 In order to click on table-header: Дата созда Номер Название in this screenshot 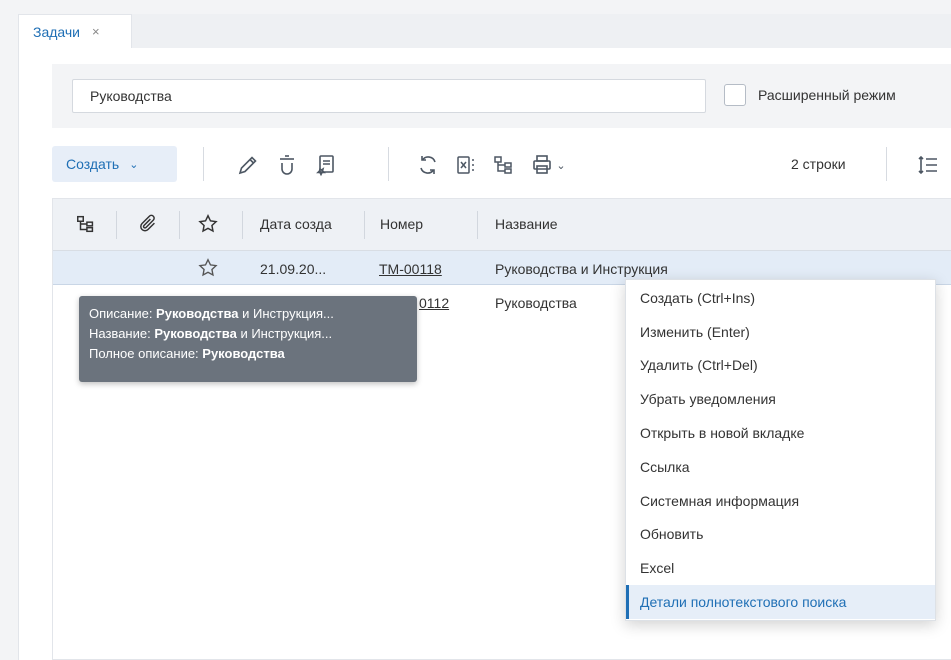, I will do `click(502, 225)`.